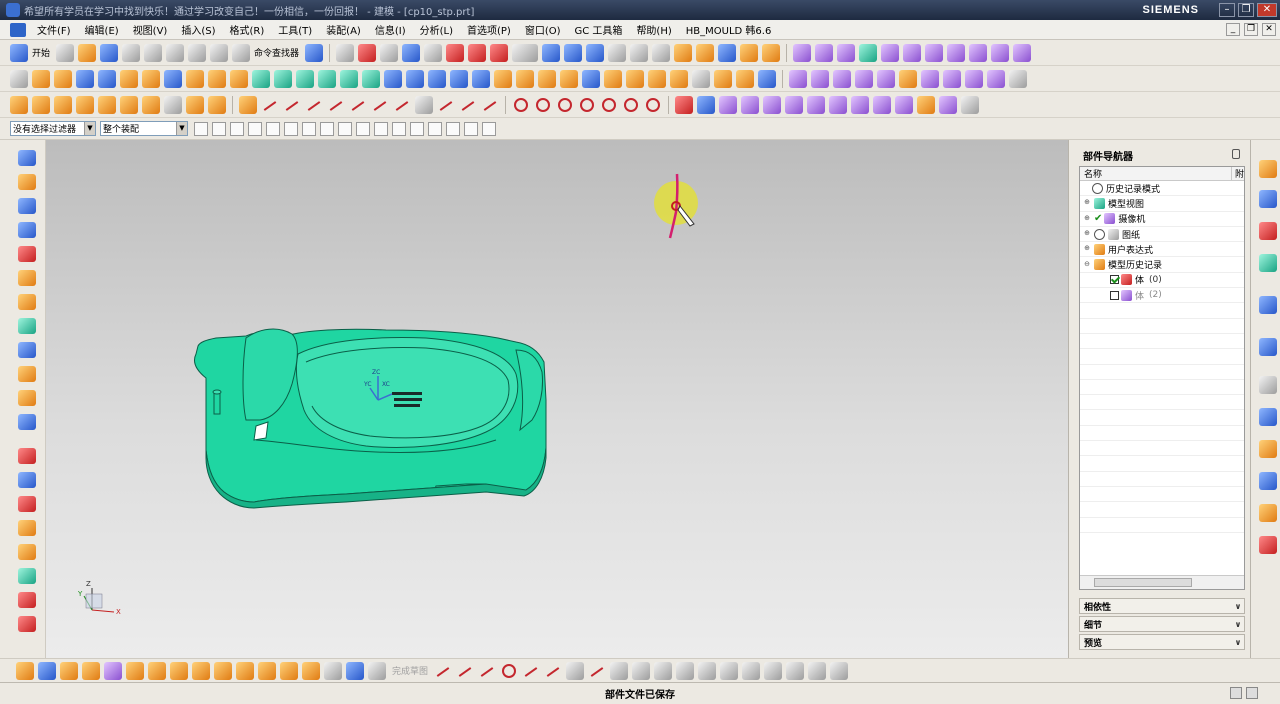 Image resolution: width=1280 pixels, height=704 pixels. What do you see at coordinates (705, 52) in the screenshot?
I see `measure-icon` at bounding box center [705, 52].